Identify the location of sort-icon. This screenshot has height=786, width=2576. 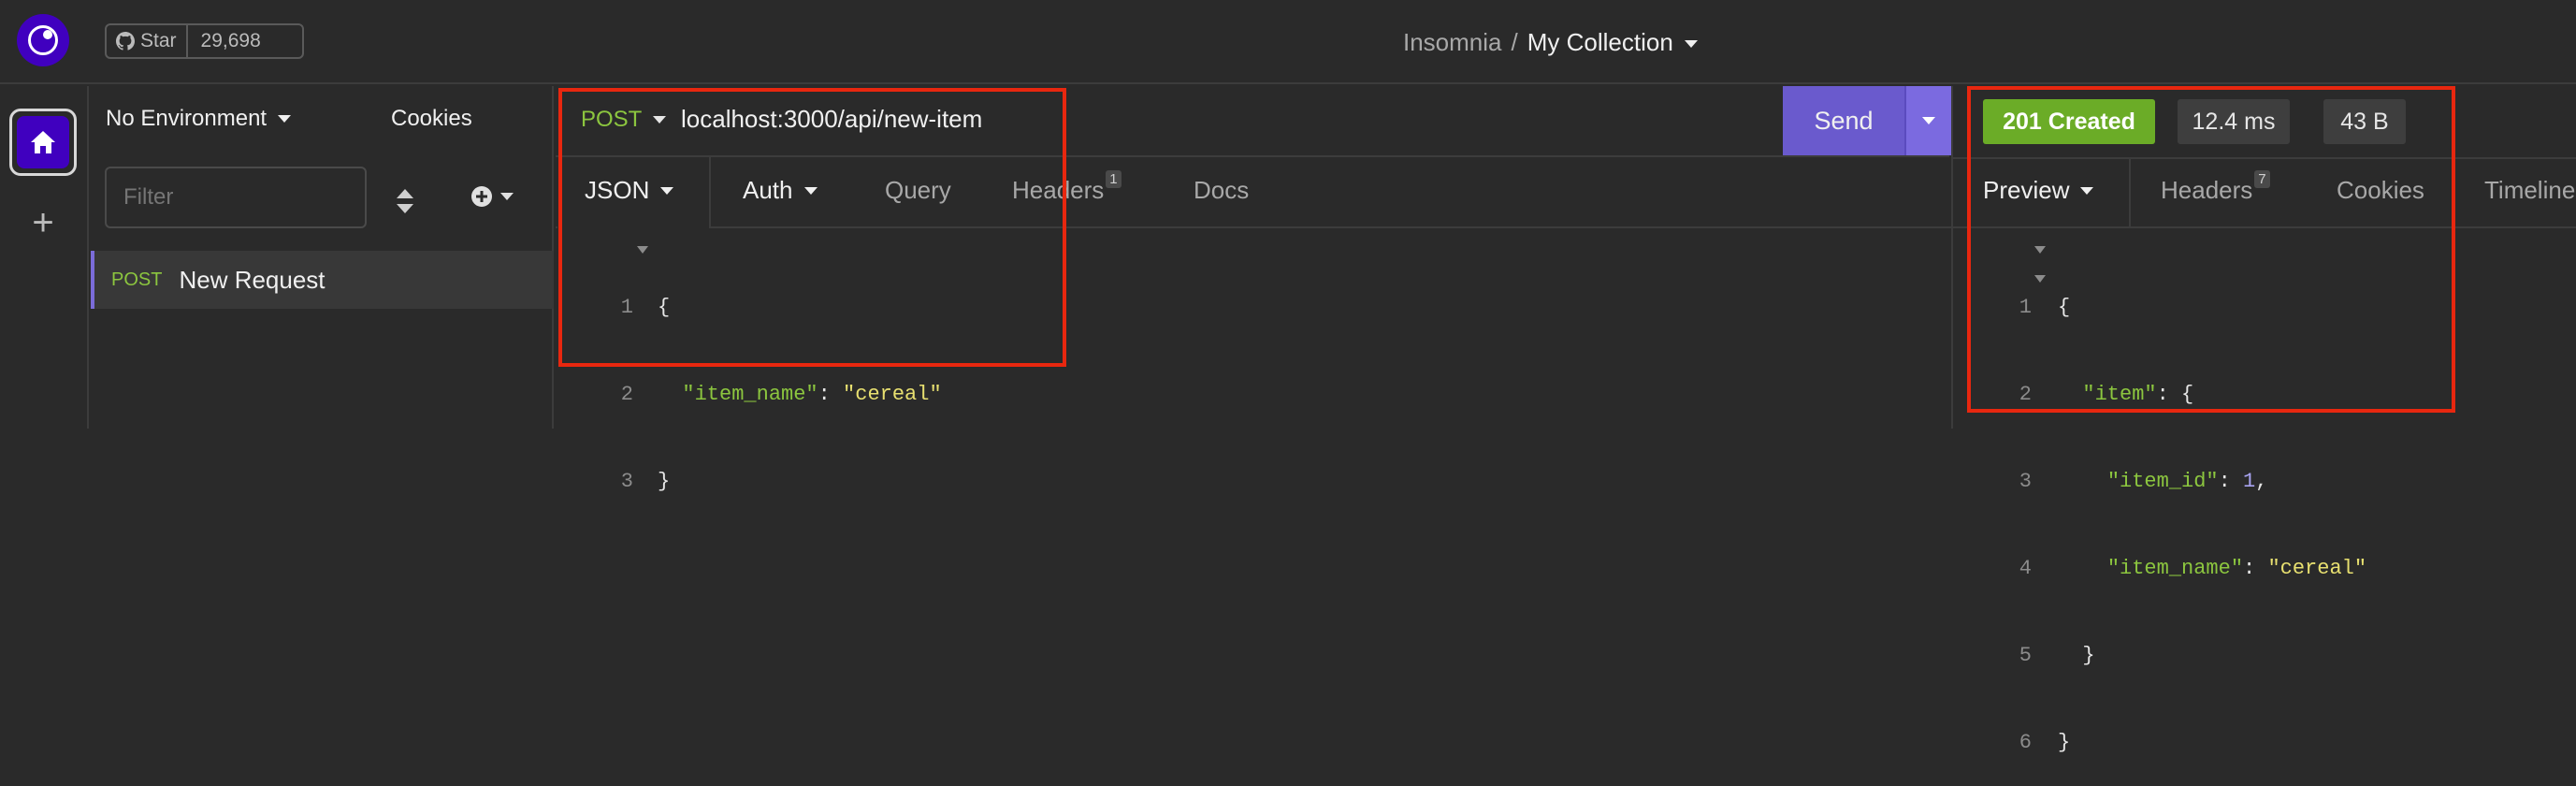
(405, 201).